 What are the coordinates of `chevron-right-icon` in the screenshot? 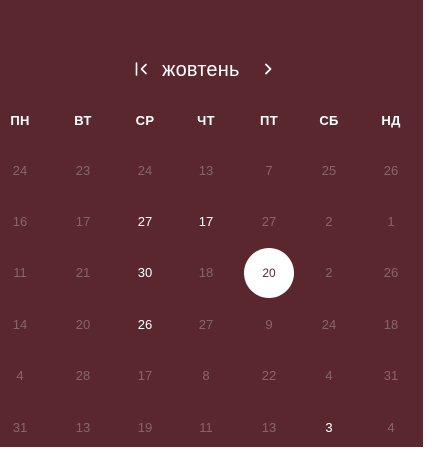 It's located at (268, 69).